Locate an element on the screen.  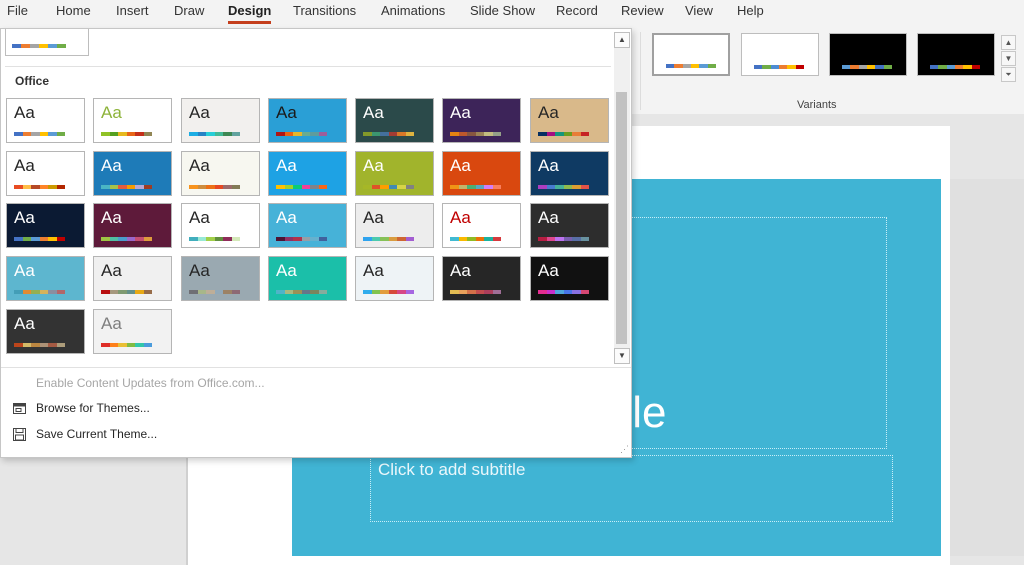
tab-design: Design is located at coordinates (250, 13).